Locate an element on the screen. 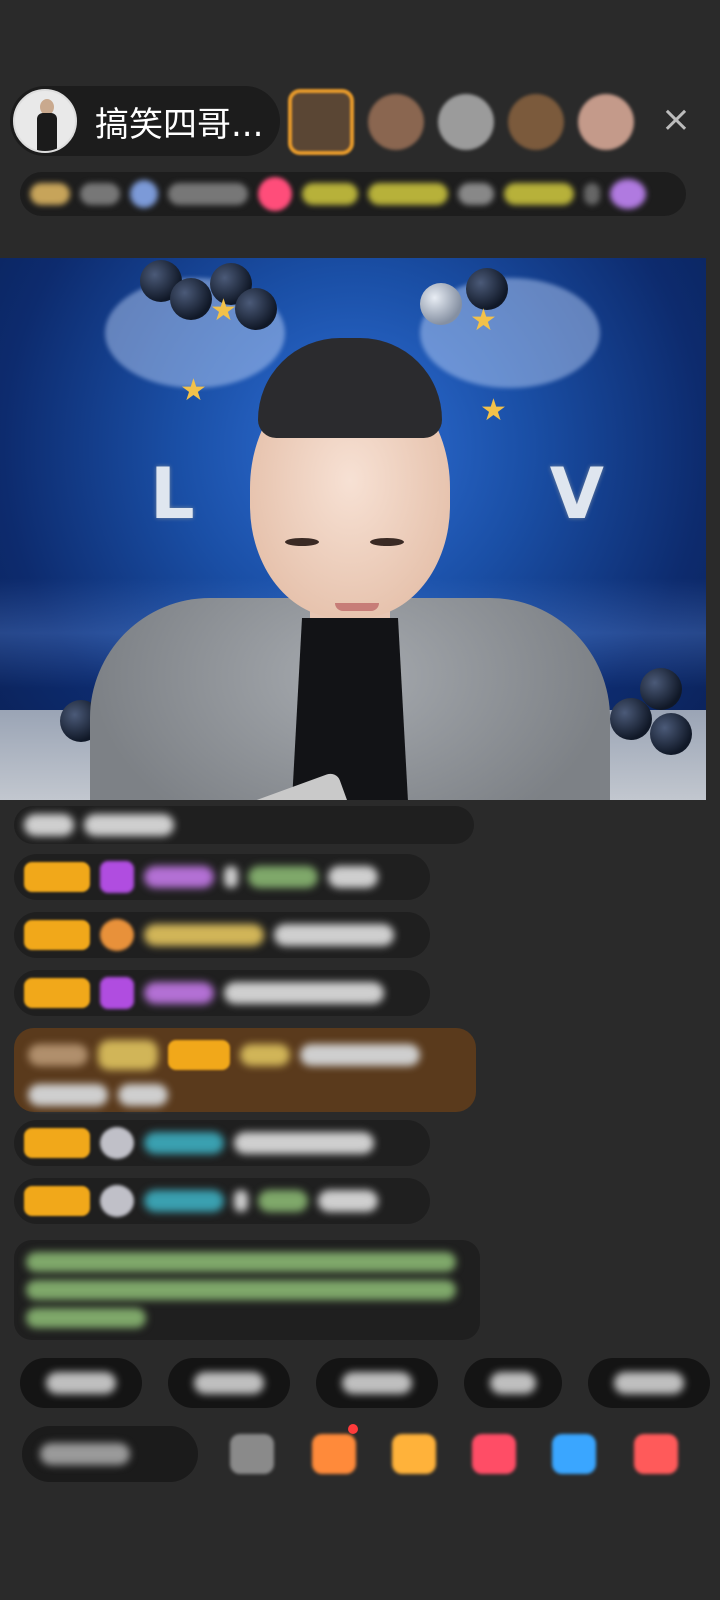 The image size is (720, 1600). rank-badge is located at coordinates (50, 194).